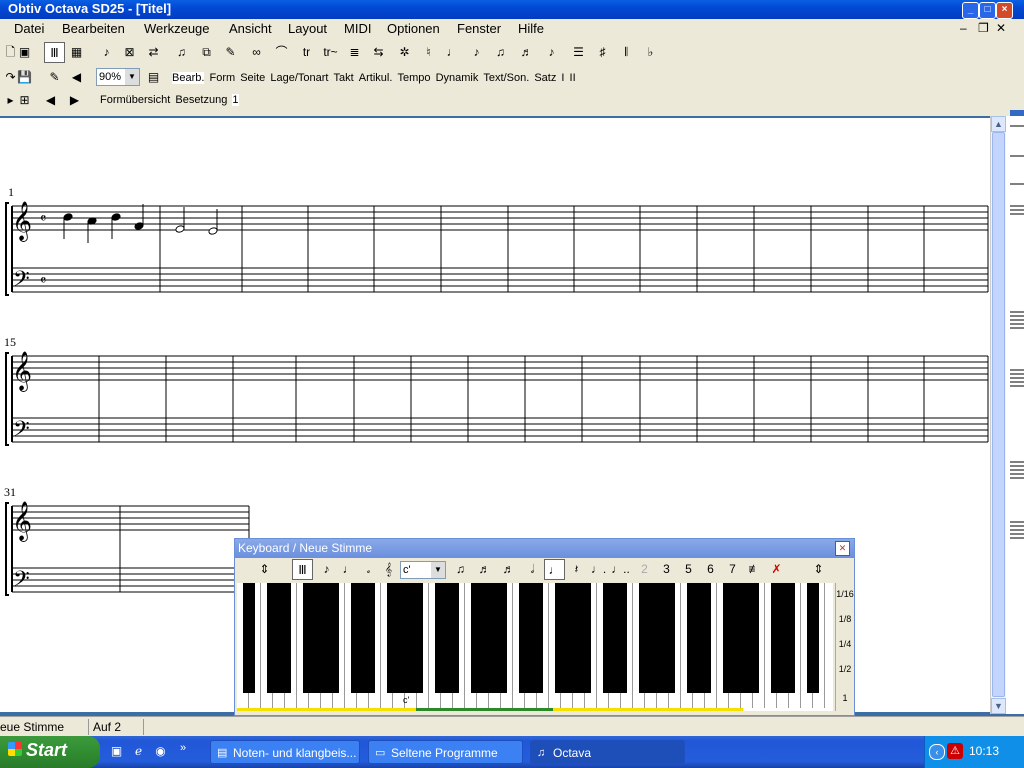 This screenshot has width=1024, height=768. What do you see at coordinates (457, 78) in the screenshot?
I see `tab-dynamik: Dynamik` at bounding box center [457, 78].